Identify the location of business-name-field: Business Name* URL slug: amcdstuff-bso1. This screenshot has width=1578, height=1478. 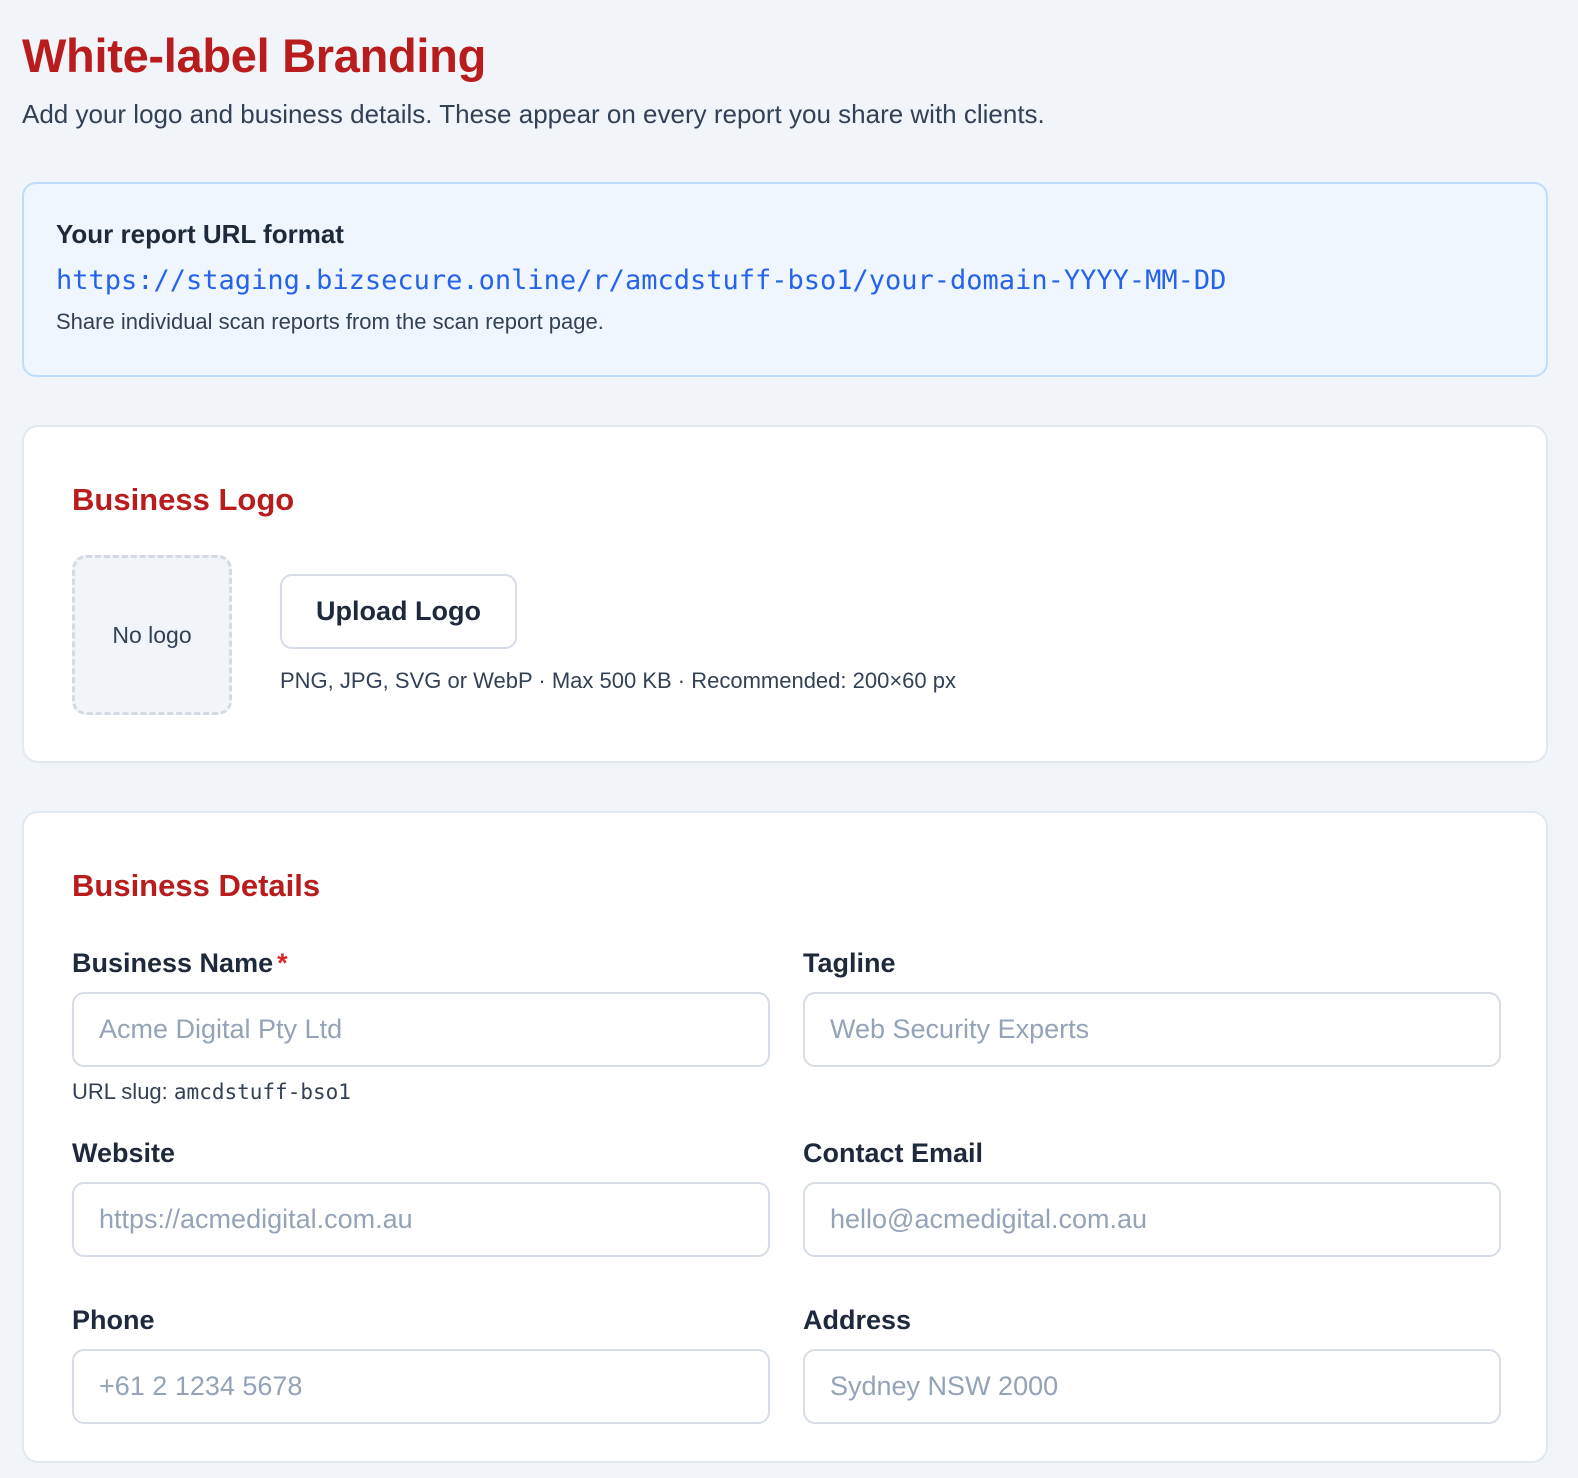
(421, 1026).